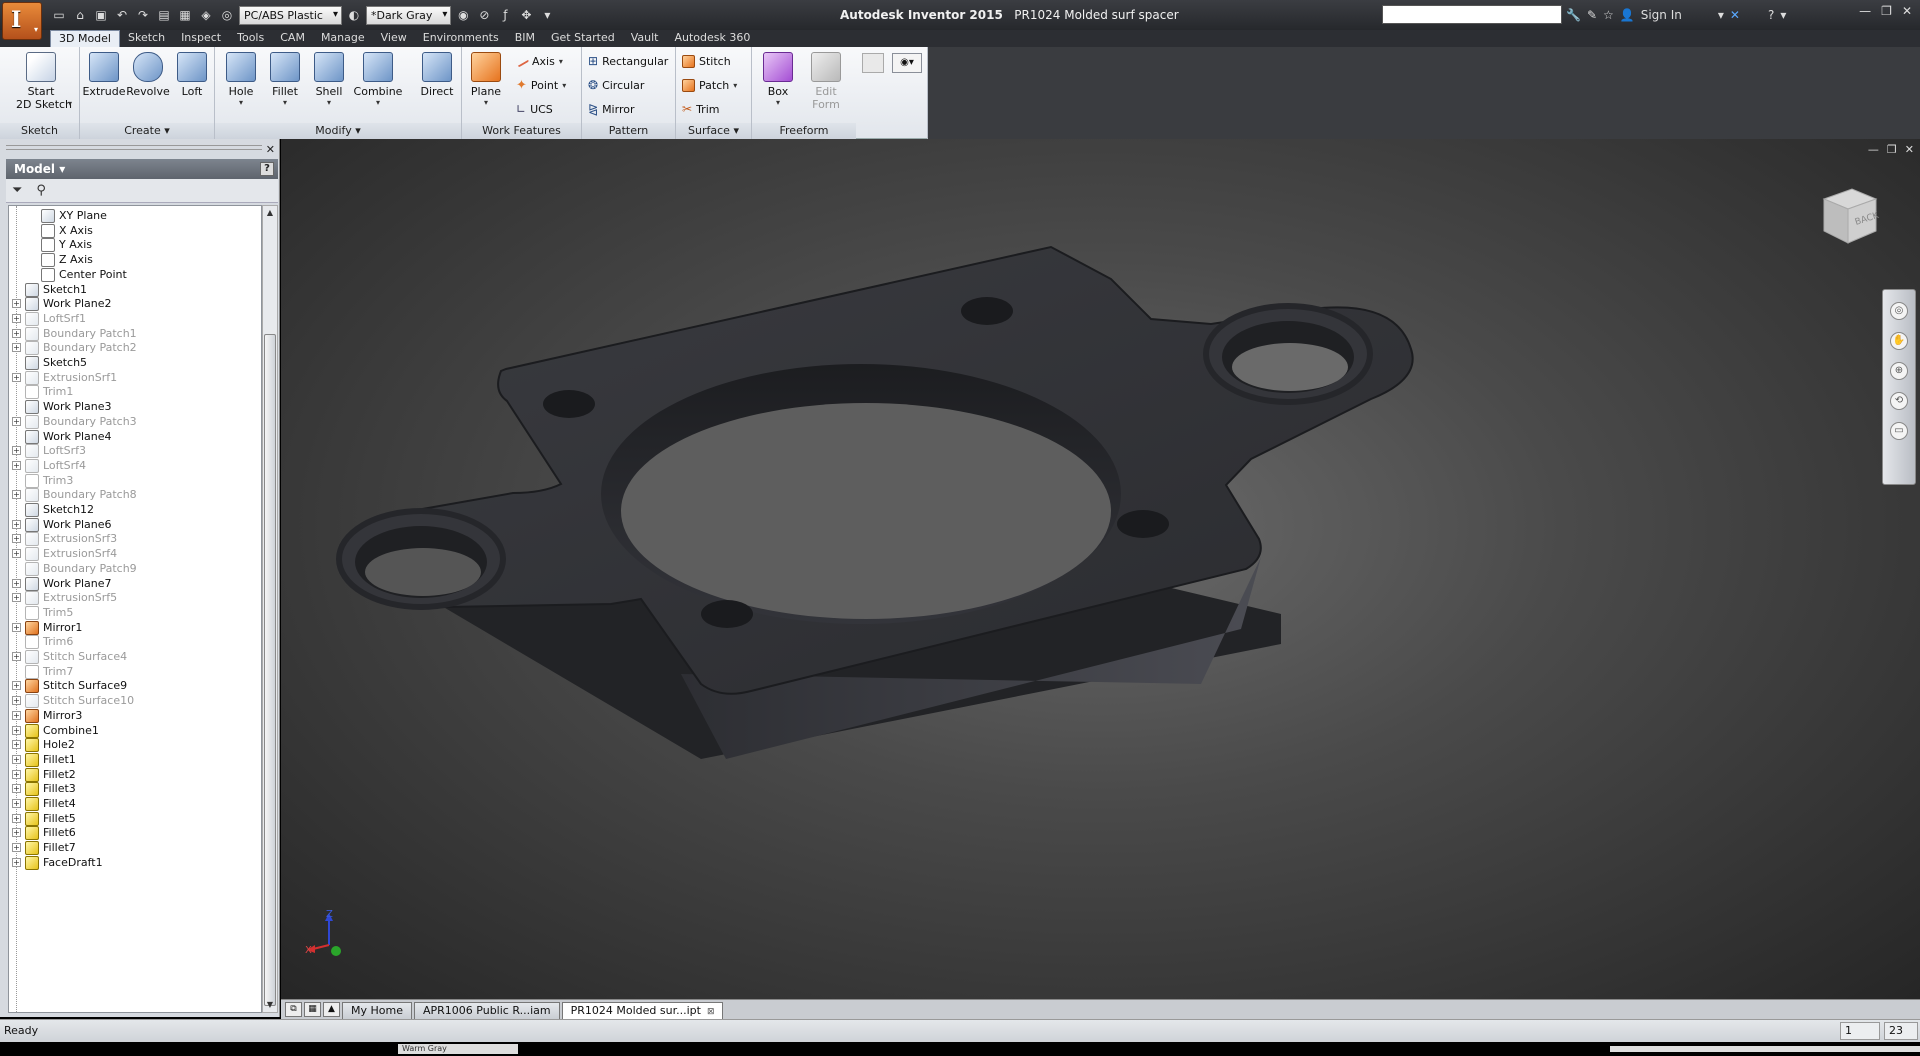 The image size is (1920, 1056). Describe the element at coordinates (378, 85) in the screenshot. I see `combine-button: Combine ▾` at that location.